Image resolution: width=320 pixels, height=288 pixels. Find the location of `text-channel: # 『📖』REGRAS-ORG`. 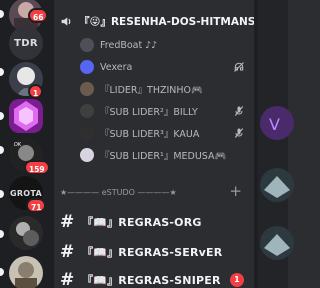

text-channel: # 『📖』REGRAS-ORG is located at coordinates (155, 222).